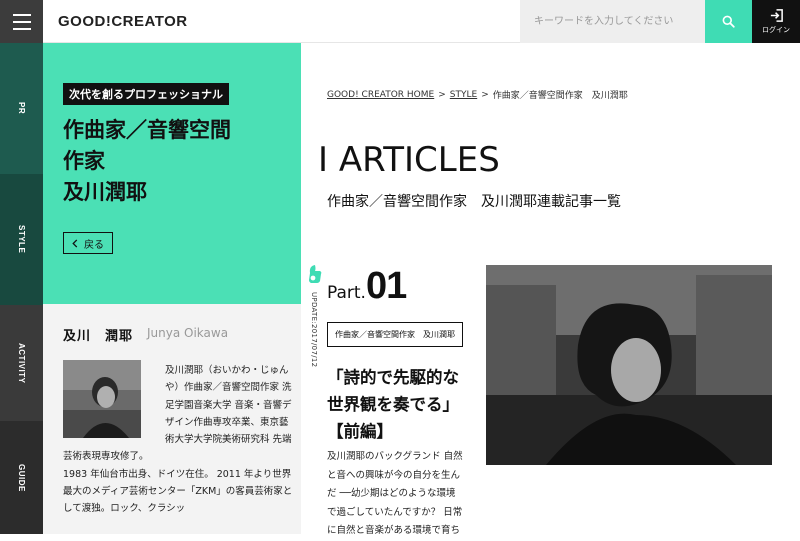  What do you see at coordinates (84, 161) in the screenshot?
I see `headline-line: 作家` at bounding box center [84, 161].